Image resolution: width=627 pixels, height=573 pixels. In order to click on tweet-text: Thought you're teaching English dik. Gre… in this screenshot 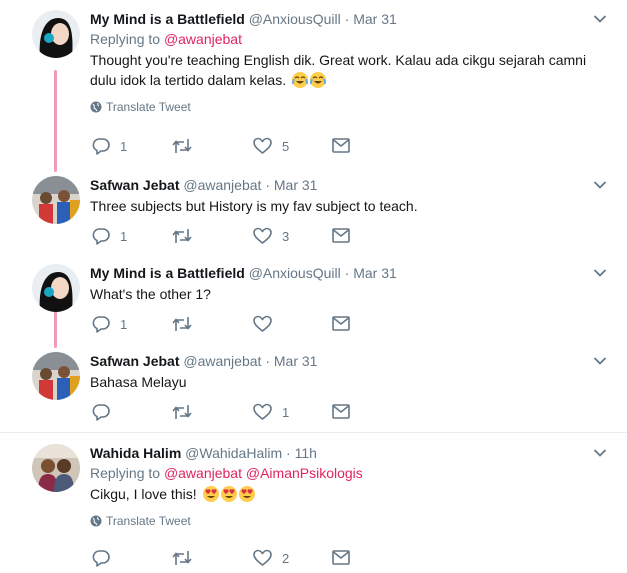, I will do `click(348, 70)`.